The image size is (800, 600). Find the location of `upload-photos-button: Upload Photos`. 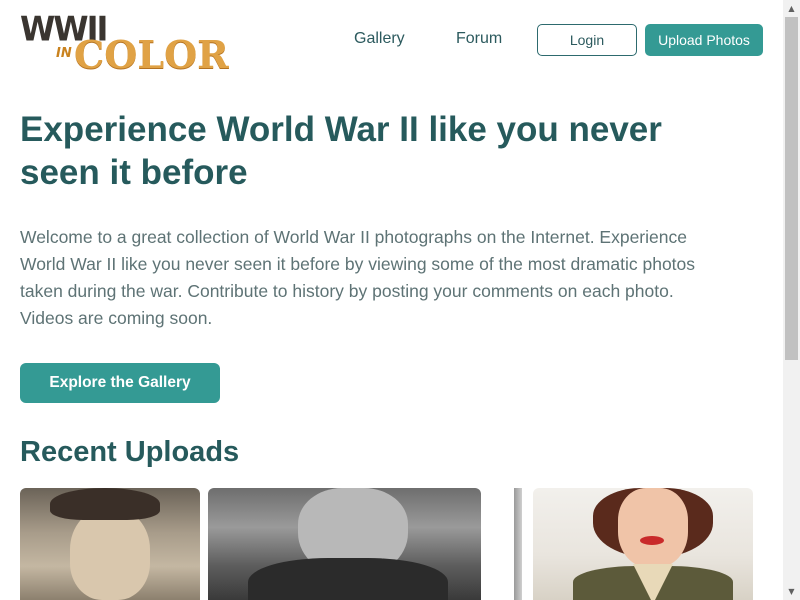

upload-photos-button: Upload Photos is located at coordinates (704, 40).